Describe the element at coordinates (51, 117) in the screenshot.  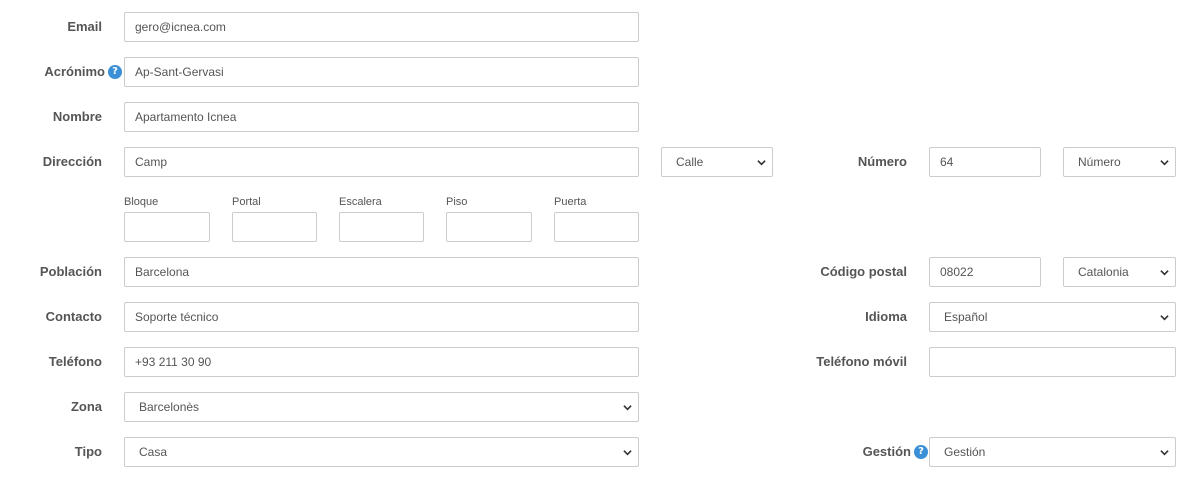
I see `nombre-label: Nombre` at that location.